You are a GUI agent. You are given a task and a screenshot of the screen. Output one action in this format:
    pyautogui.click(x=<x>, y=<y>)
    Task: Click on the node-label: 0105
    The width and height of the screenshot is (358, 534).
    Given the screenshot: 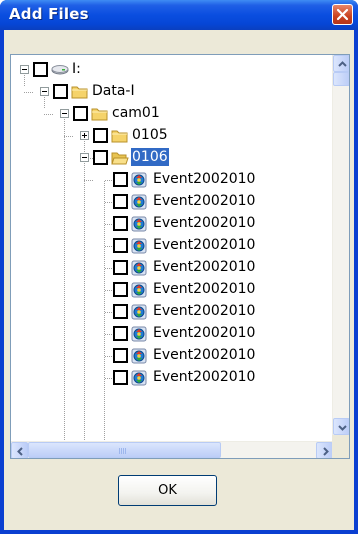 What is the action you would take?
    pyautogui.click(x=150, y=135)
    